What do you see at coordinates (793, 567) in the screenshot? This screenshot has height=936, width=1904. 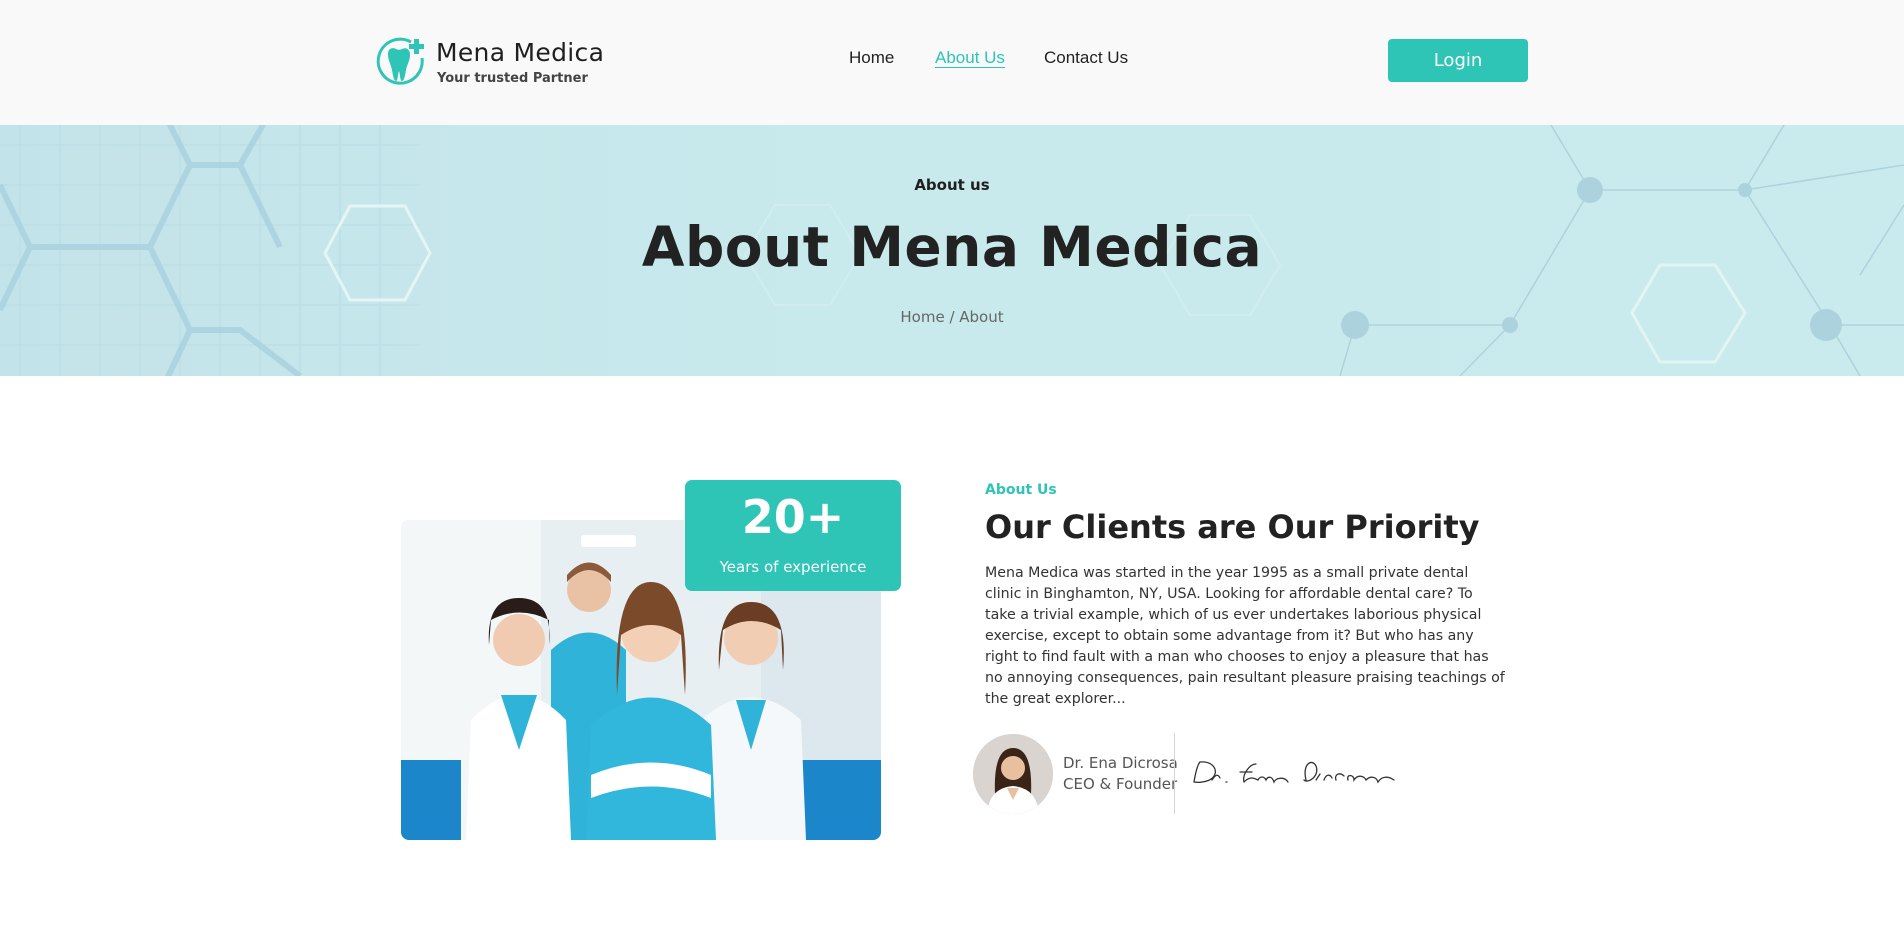 I see `experience-label: Years of experience` at bounding box center [793, 567].